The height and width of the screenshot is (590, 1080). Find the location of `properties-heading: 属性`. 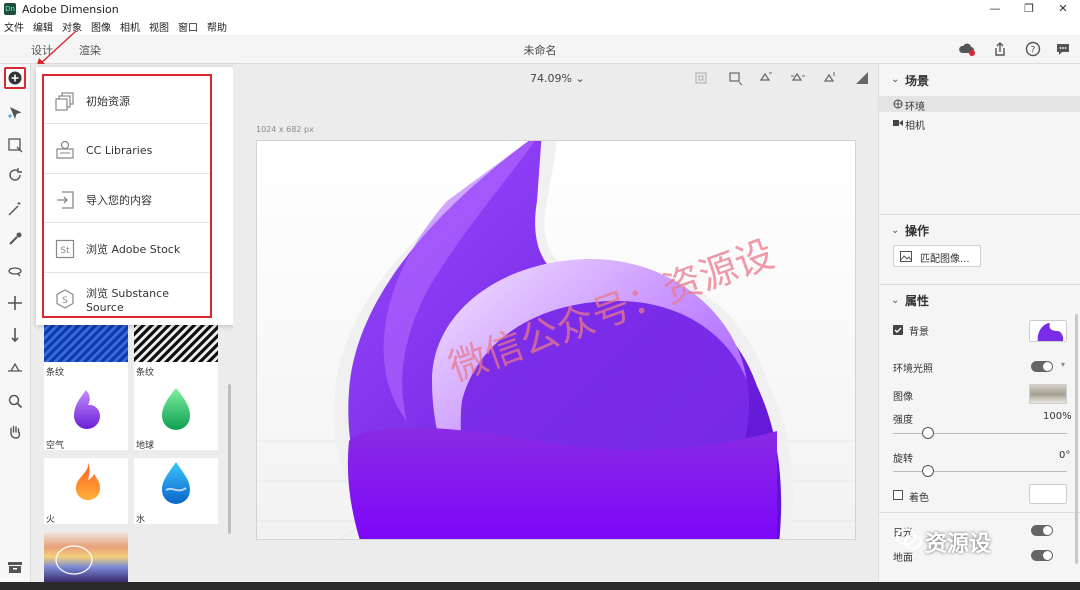

properties-heading: 属性 is located at coordinates (917, 301).